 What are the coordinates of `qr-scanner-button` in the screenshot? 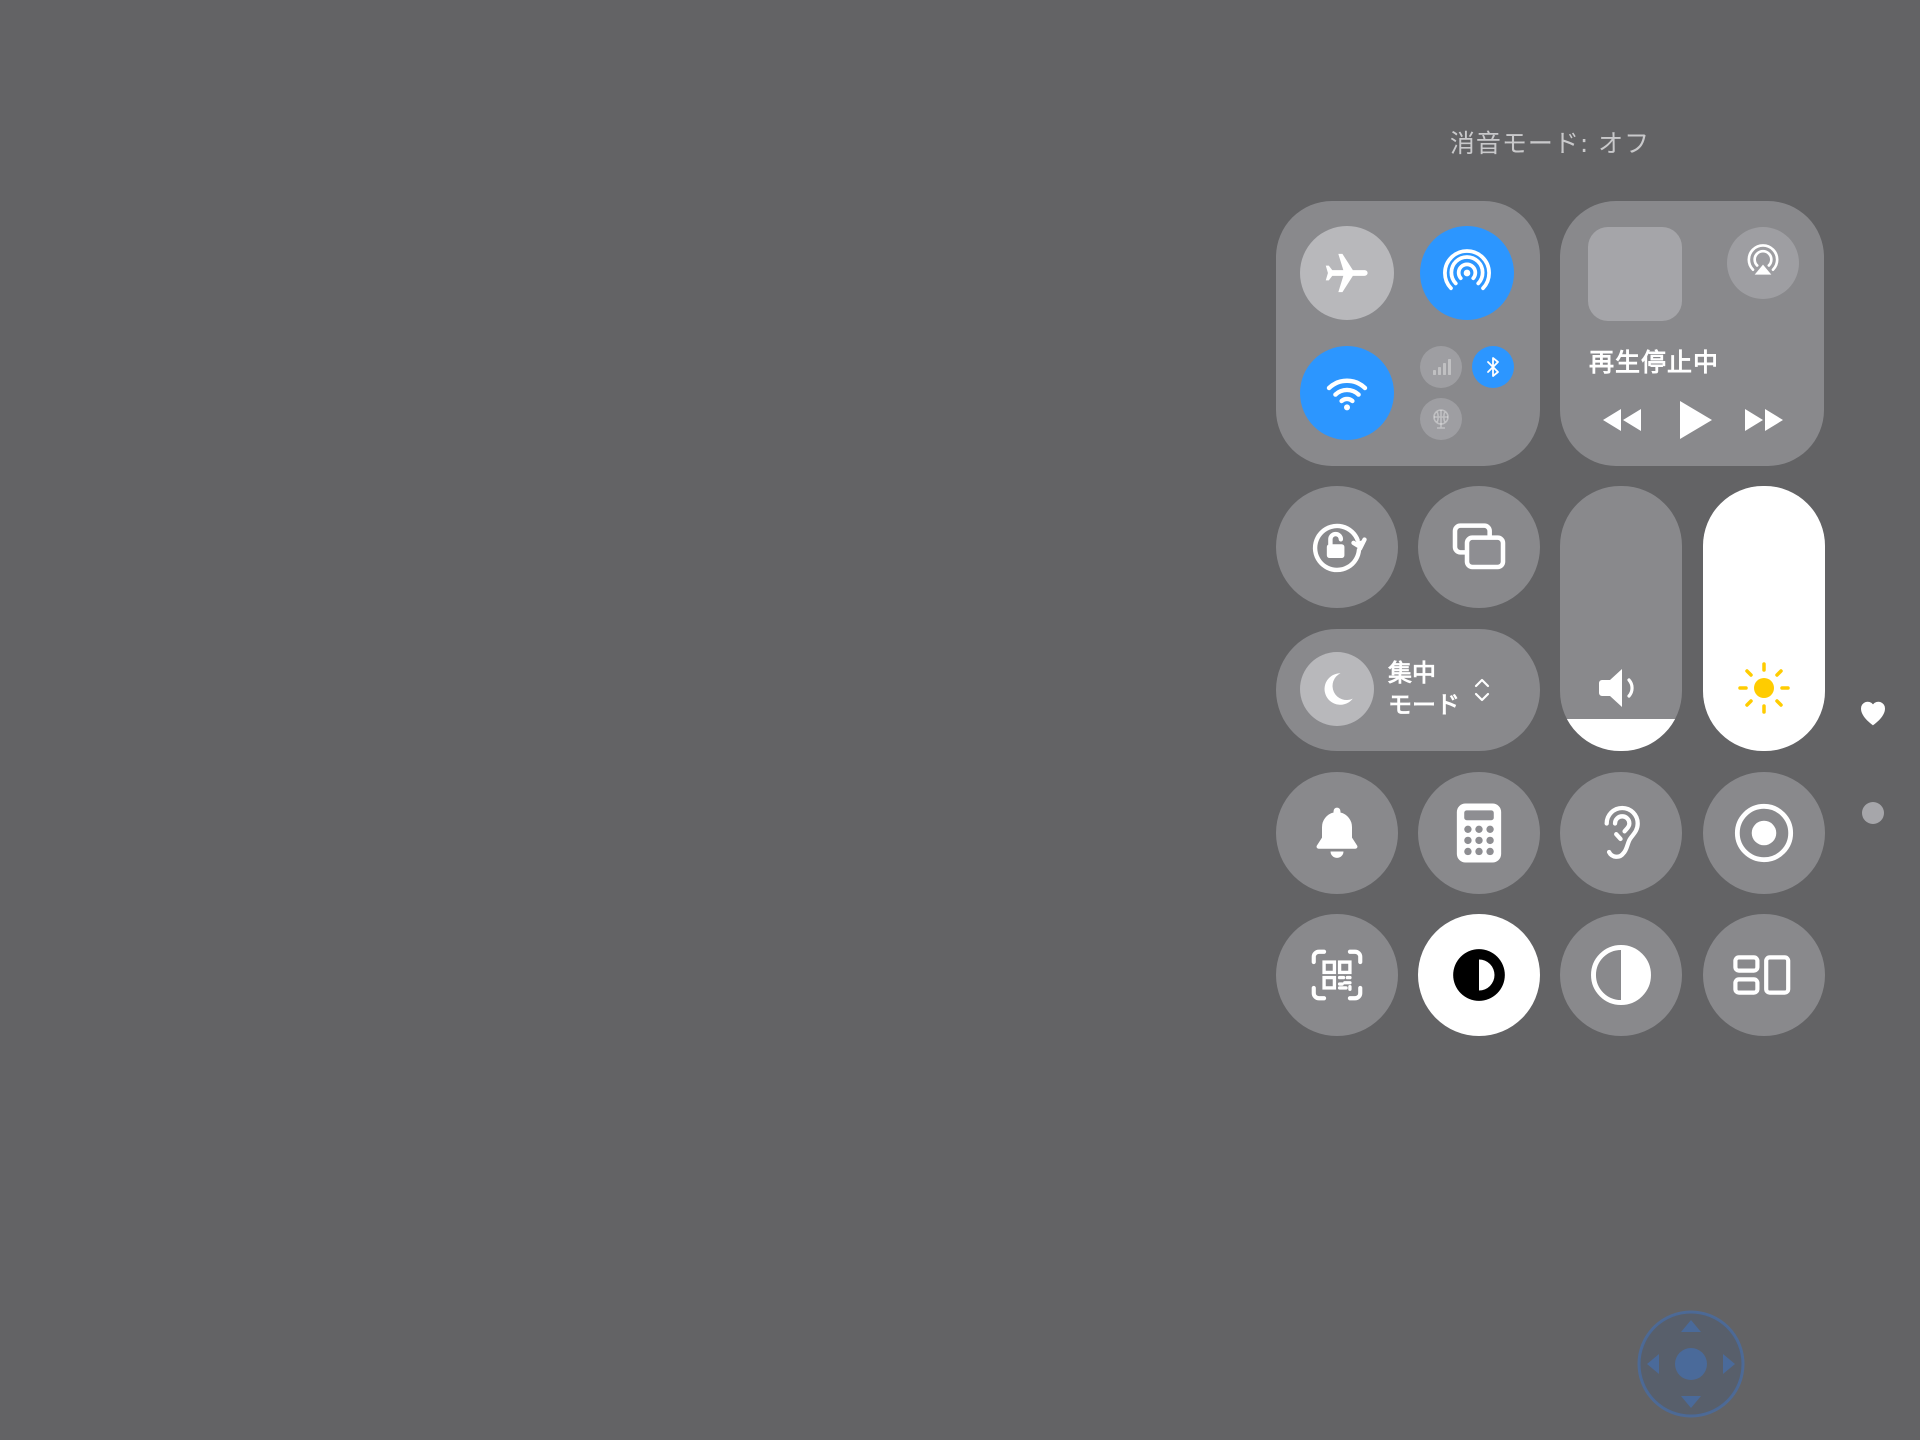 It's located at (1337, 975).